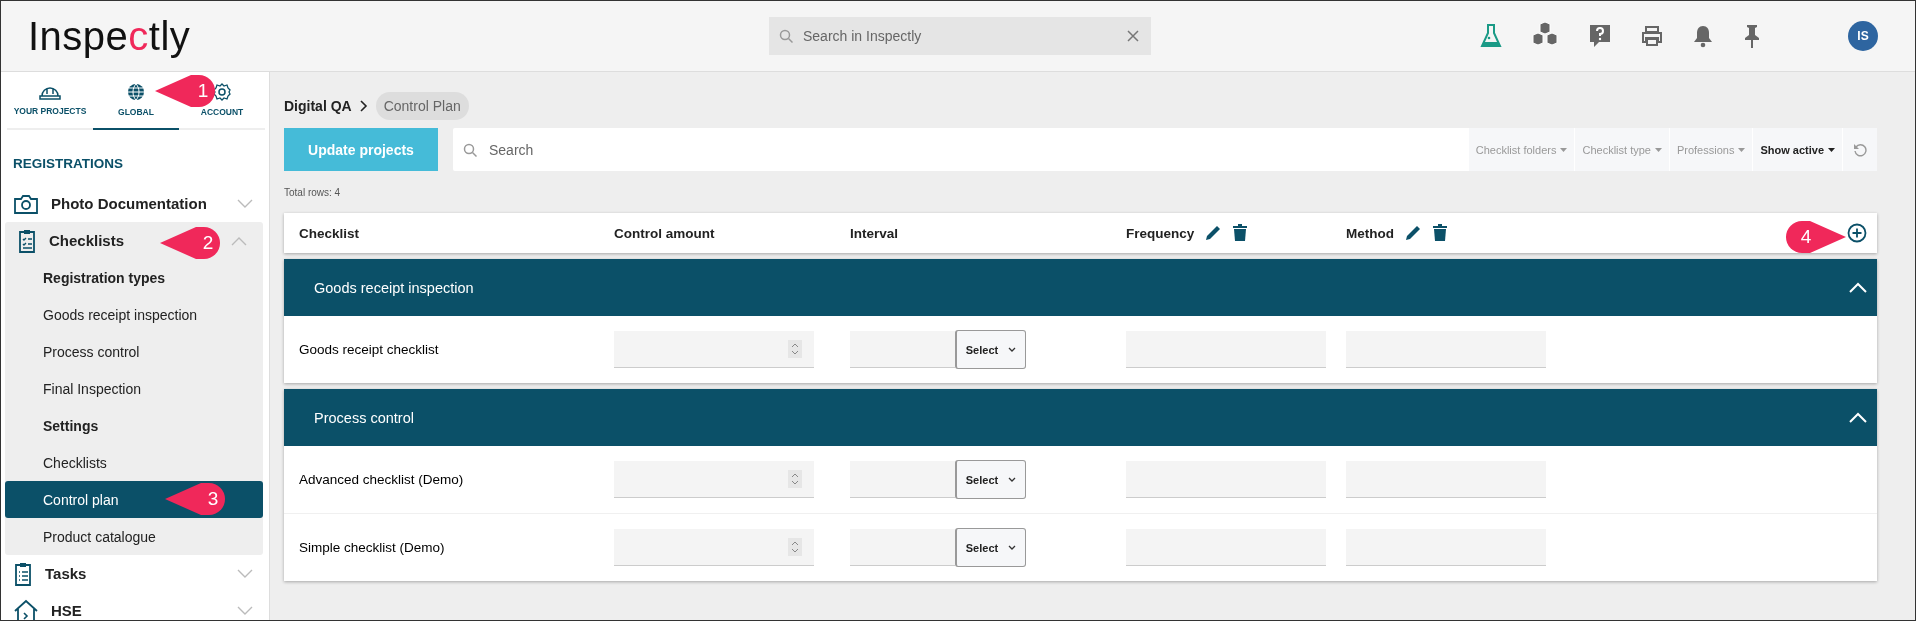 Image resolution: width=1916 pixels, height=621 pixels. I want to click on nav-link: Product catalogue, so click(134, 536).